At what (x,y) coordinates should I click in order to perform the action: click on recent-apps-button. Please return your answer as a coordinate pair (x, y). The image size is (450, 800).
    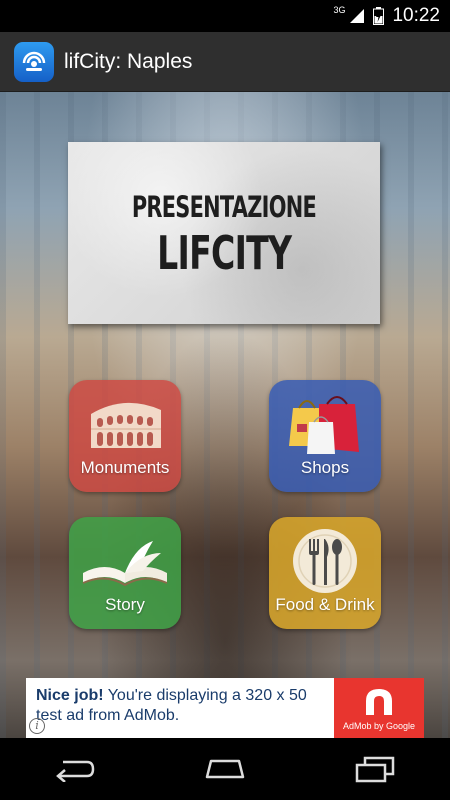
    Looking at the image, I should click on (375, 769).